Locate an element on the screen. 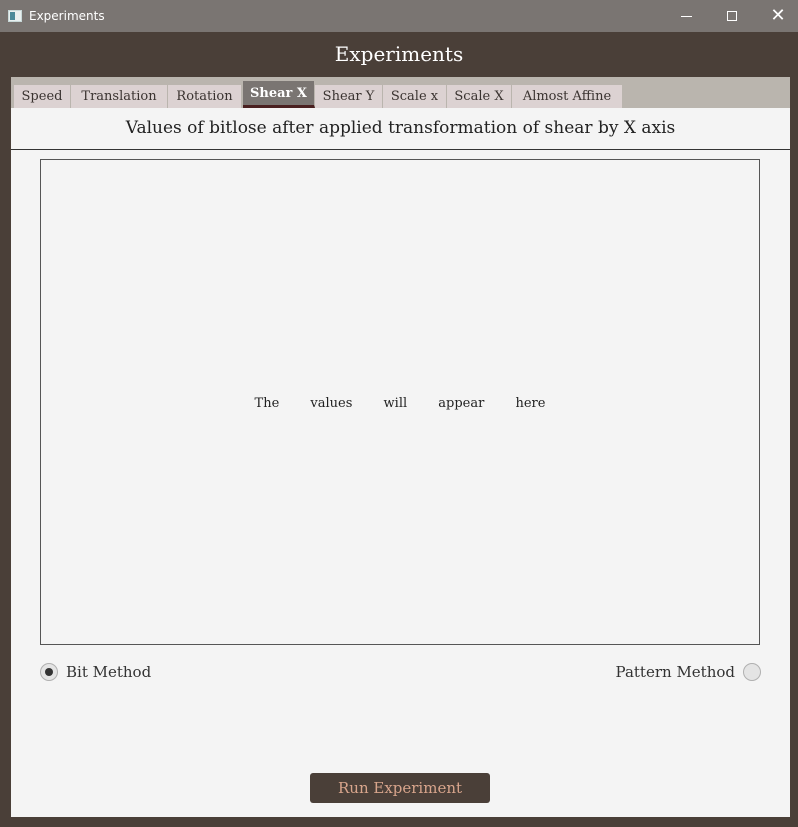 This screenshot has width=798, height=827. app-icon is located at coordinates (15, 16).